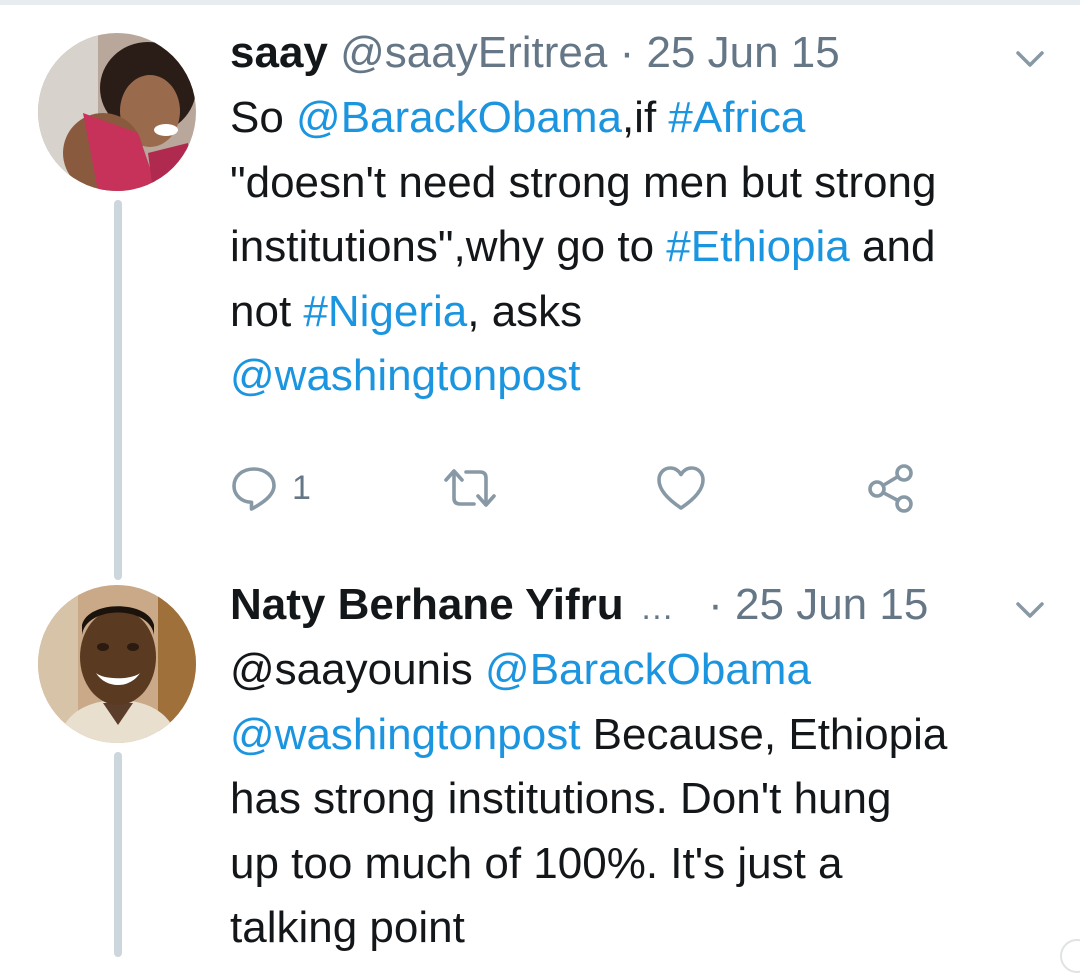  What do you see at coordinates (427, 604) in the screenshot?
I see `author-name: Naty Berhane Yifru` at bounding box center [427, 604].